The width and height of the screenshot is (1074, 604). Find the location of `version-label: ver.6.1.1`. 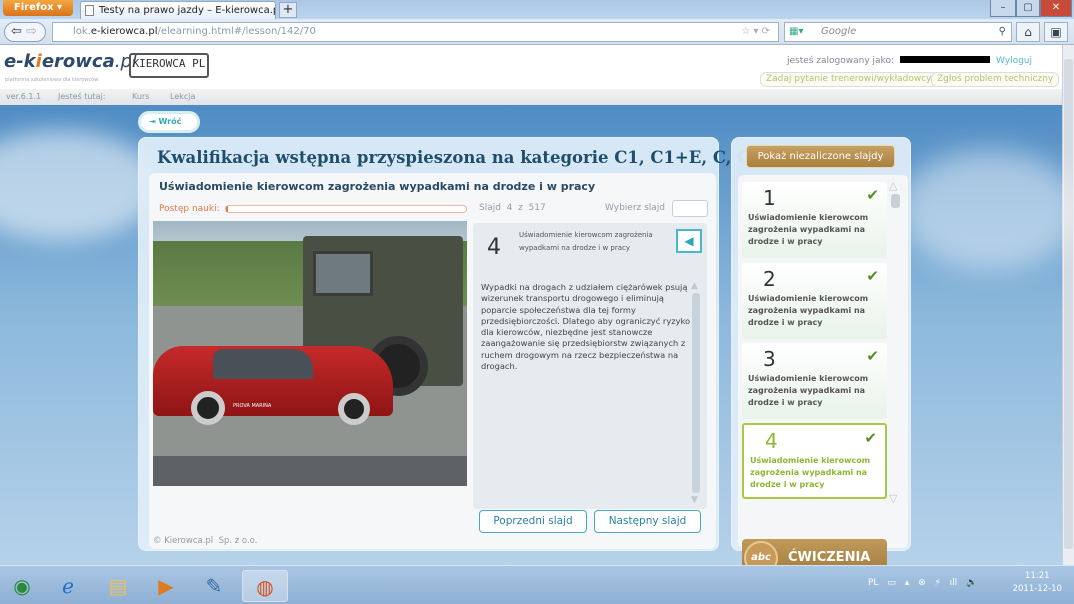

version-label: ver.6.1.1 is located at coordinates (24, 96).